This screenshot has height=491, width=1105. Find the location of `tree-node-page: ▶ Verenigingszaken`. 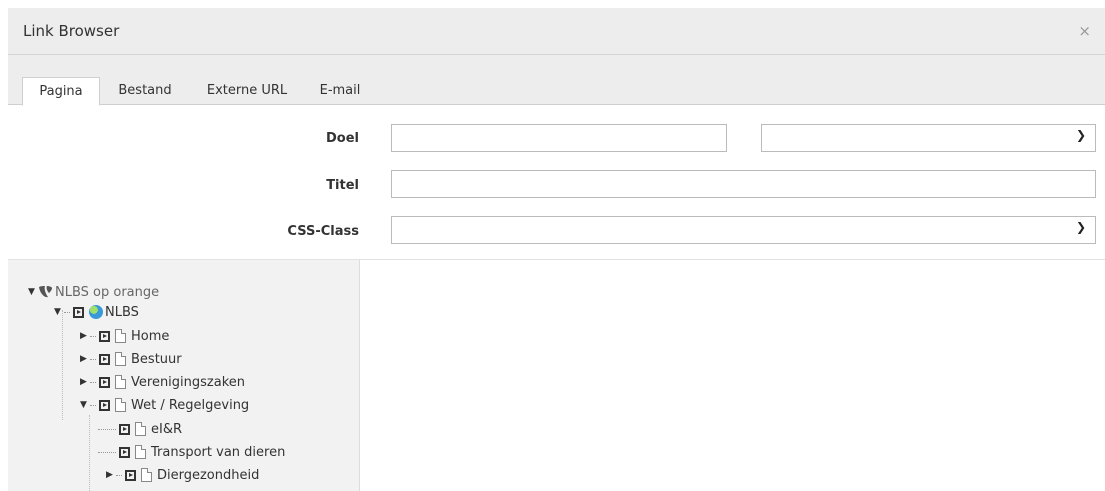

tree-node-page: ▶ Verenigingszaken is located at coordinates (162, 382).